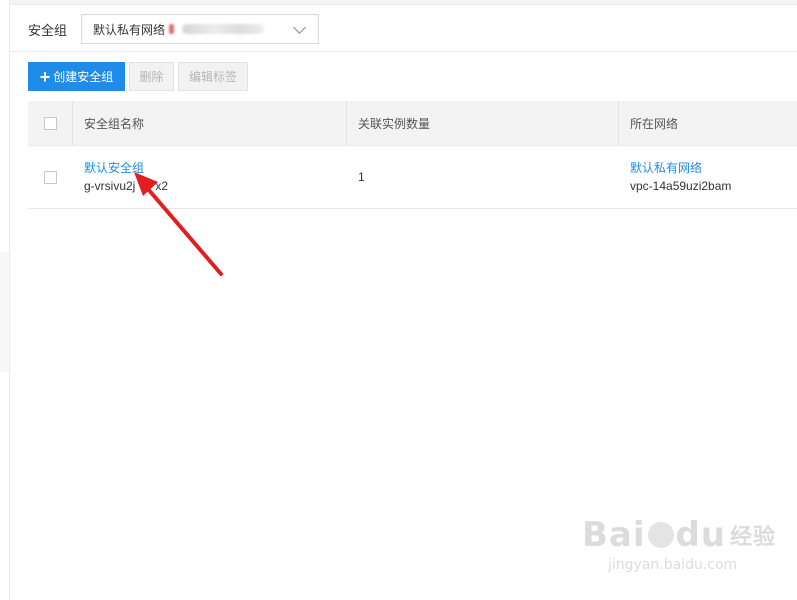 The width and height of the screenshot is (797, 600). What do you see at coordinates (361, 177) in the screenshot?
I see `instance-count: 1` at bounding box center [361, 177].